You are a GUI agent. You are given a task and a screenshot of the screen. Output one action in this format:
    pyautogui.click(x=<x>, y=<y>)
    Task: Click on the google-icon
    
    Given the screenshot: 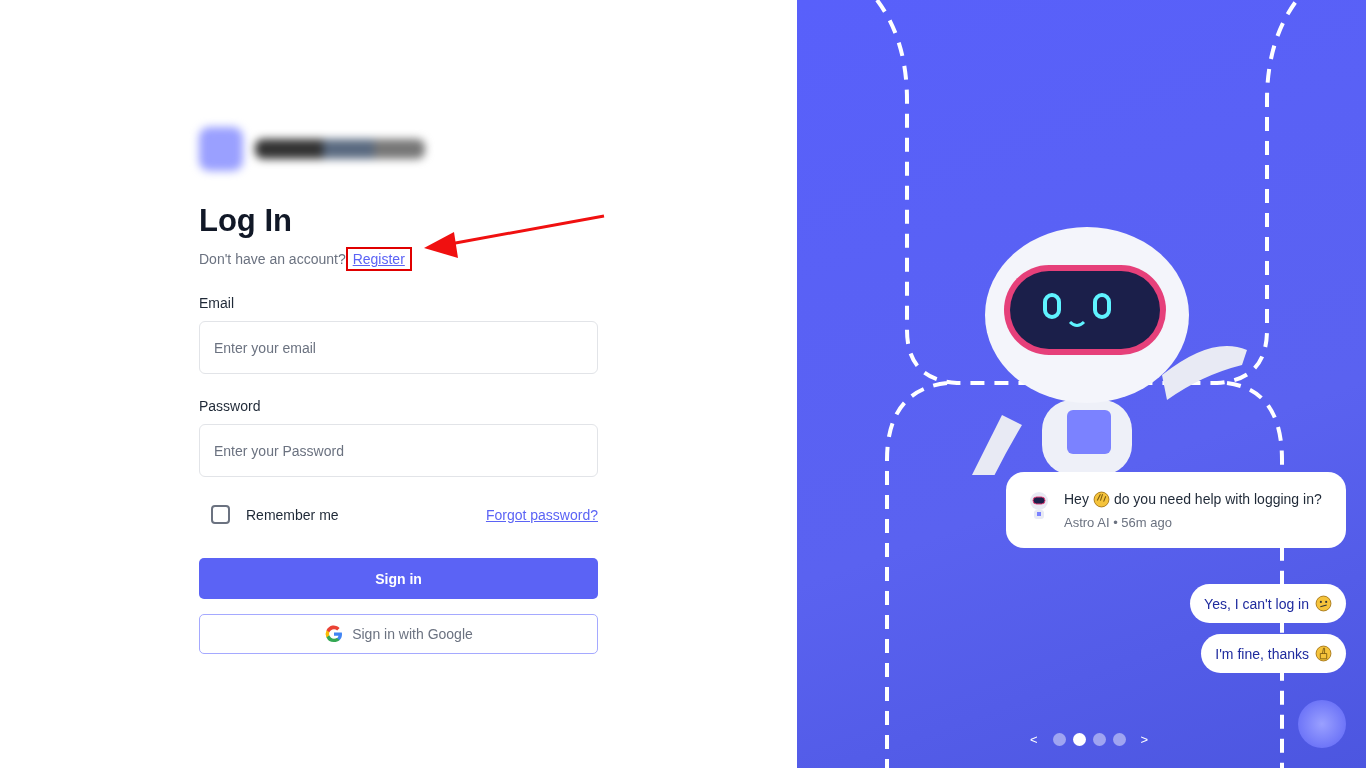 What is the action you would take?
    pyautogui.click(x=334, y=634)
    